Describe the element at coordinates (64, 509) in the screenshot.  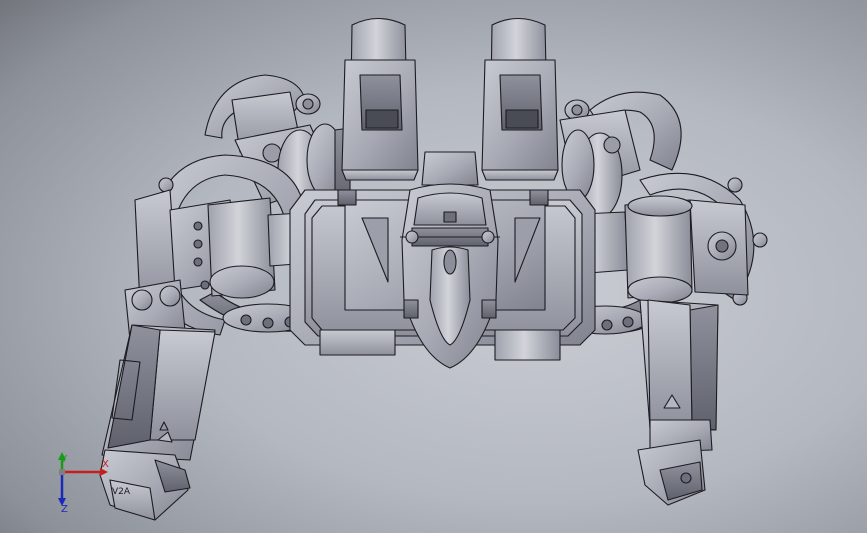
I see `triad-z-label: Z` at that location.